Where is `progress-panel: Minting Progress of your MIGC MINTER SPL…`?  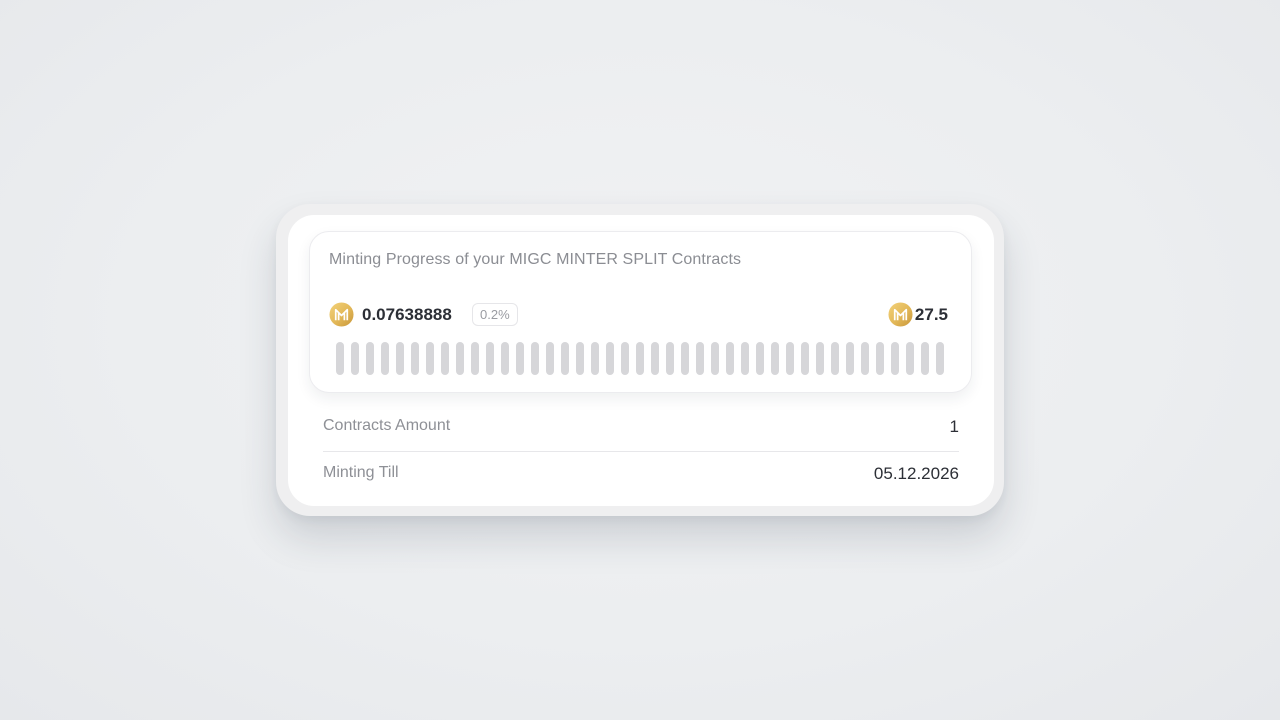 progress-panel: Minting Progress of your MIGC MINTER SPL… is located at coordinates (640, 312).